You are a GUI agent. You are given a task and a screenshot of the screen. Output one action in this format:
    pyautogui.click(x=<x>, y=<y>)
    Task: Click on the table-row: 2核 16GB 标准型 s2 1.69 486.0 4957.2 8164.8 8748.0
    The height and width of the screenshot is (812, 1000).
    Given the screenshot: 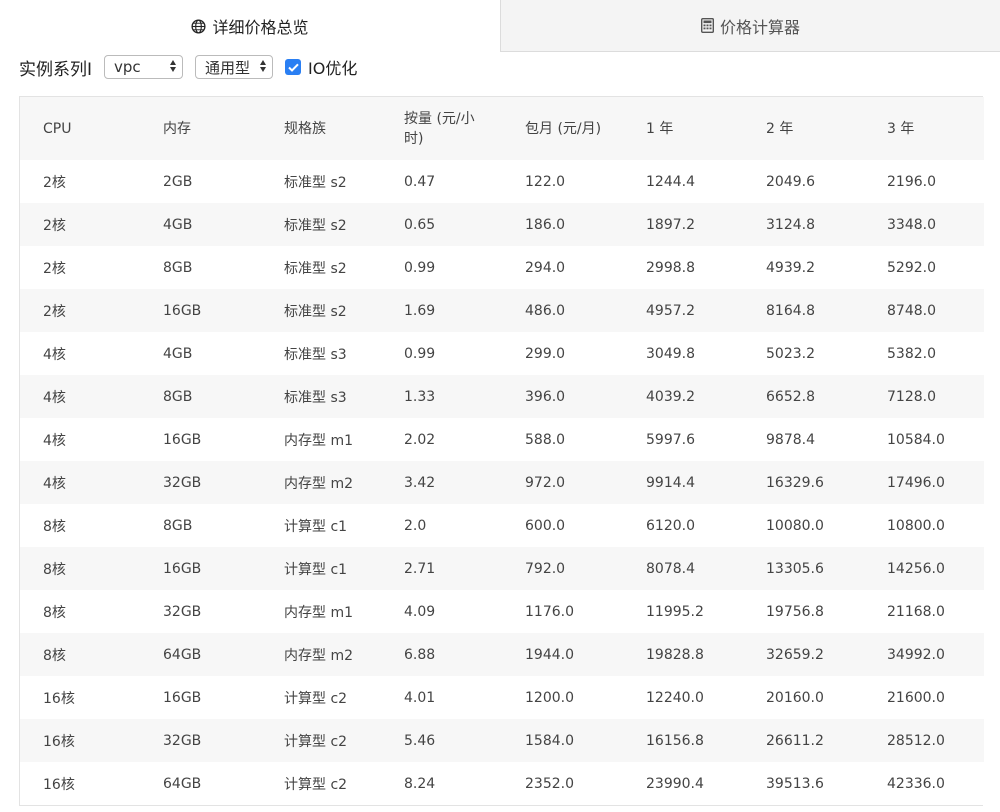 What is the action you would take?
    pyautogui.click(x=502, y=310)
    